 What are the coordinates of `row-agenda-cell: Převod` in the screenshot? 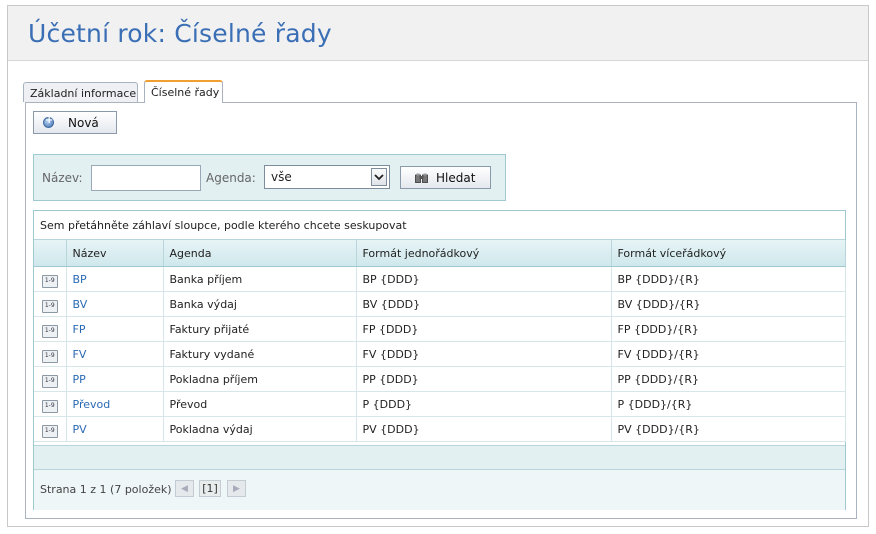 It's located at (260, 404).